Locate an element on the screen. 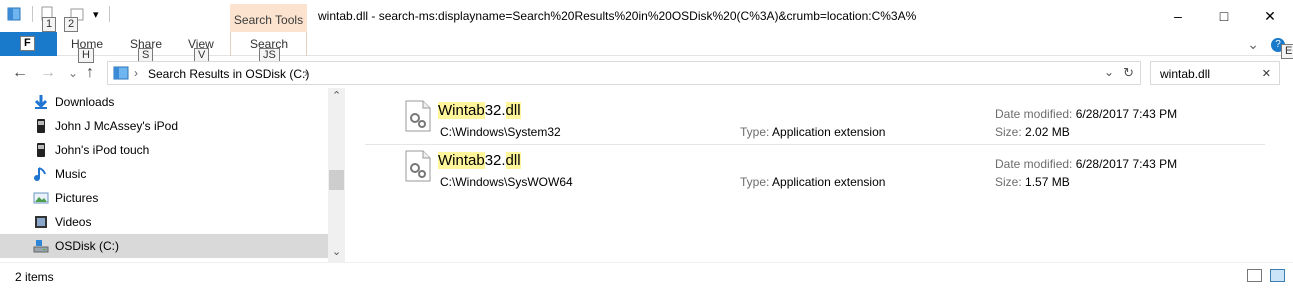  back-button: ← is located at coordinates (20, 73).